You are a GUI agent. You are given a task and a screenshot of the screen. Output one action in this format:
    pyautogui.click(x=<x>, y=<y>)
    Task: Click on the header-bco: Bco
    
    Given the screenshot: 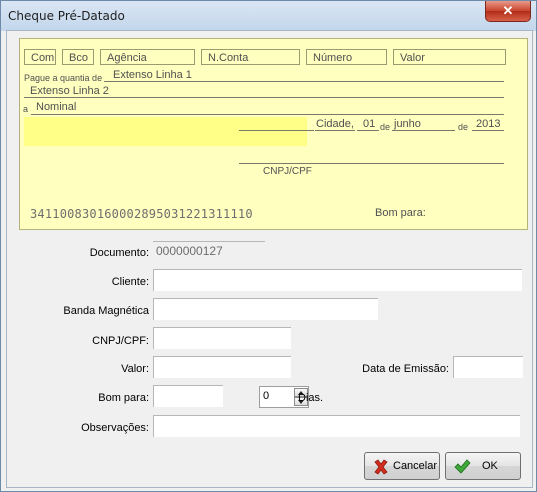 What is the action you would take?
    pyautogui.click(x=78, y=57)
    